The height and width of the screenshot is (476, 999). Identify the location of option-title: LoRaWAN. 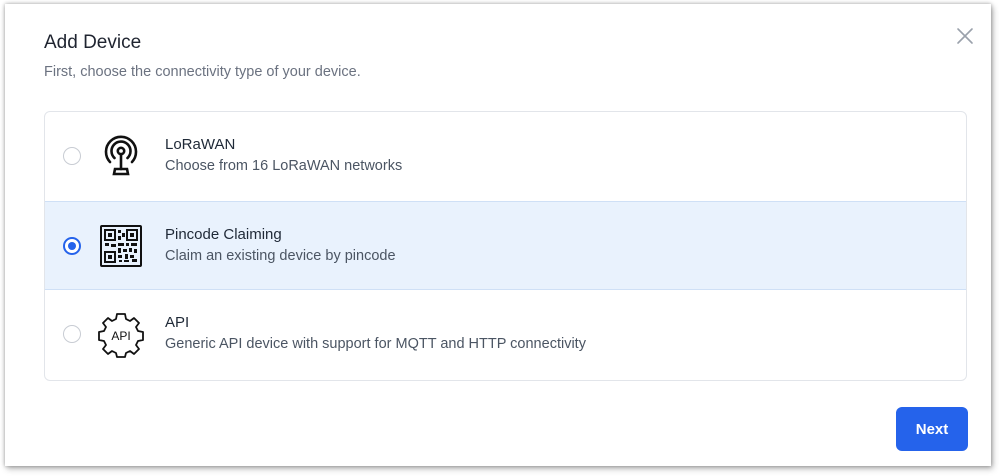
(200, 144).